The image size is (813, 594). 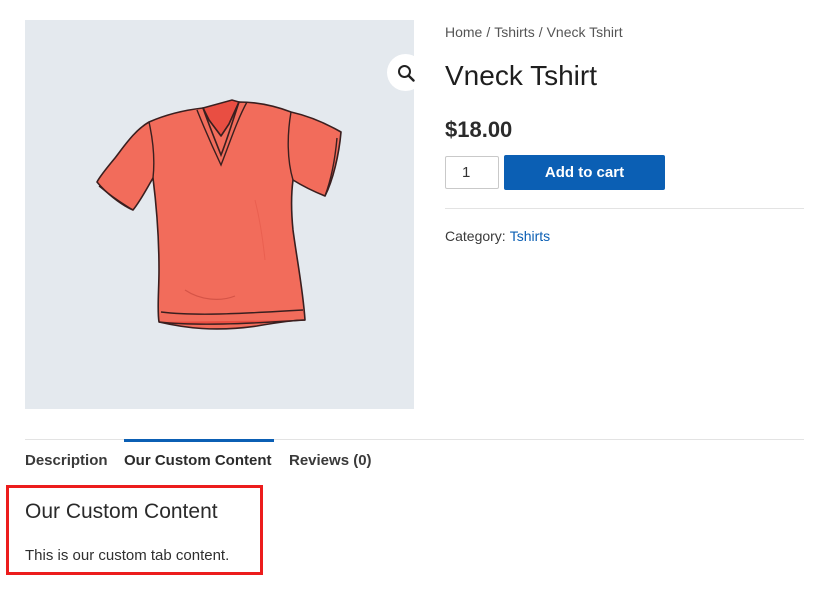 I want to click on tab-panel-heading: Our Custom Content, so click(x=121, y=511).